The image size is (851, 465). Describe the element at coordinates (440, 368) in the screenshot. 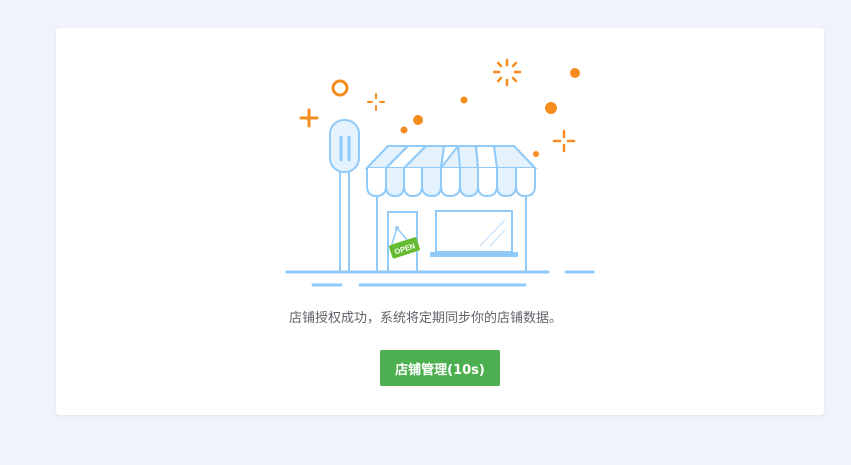

I see `shop-management-button: 店铺管理(10s)` at that location.